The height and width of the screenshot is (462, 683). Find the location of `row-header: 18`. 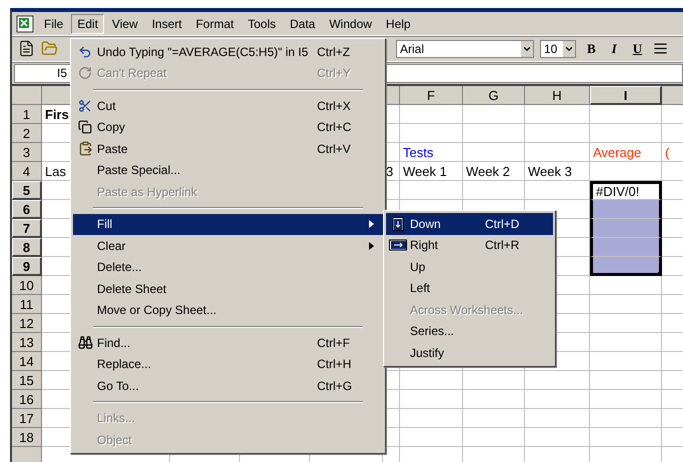

row-header: 18 is located at coordinates (27, 437).